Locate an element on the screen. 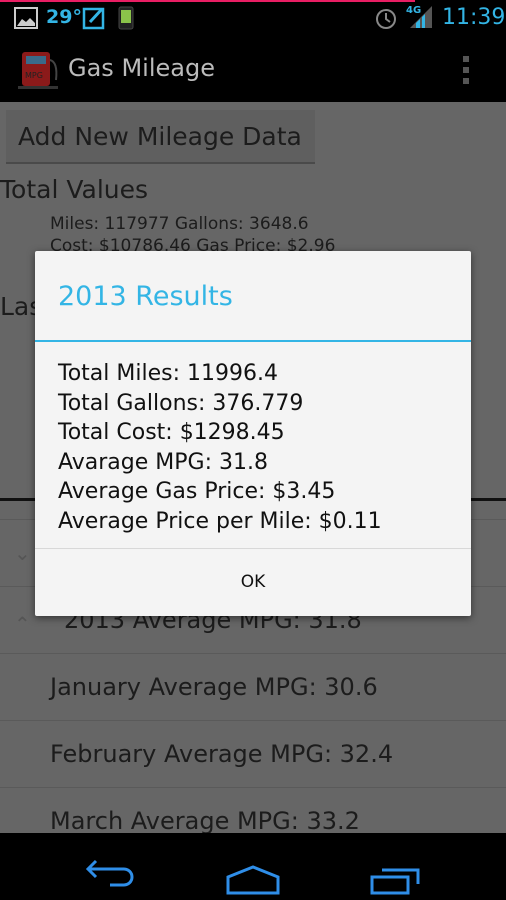 The image size is (506, 900). list-item-january: January Average MPG: 30.6 is located at coordinates (253, 686).